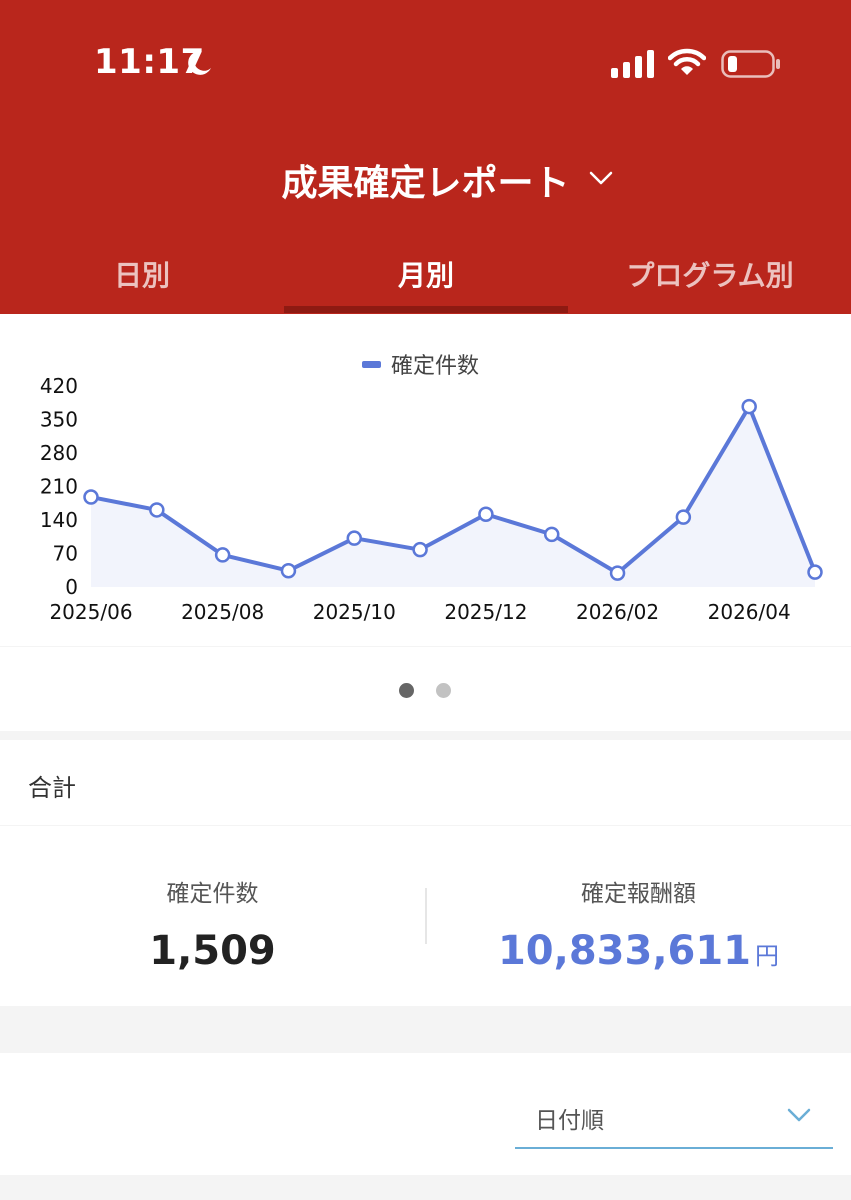 The image size is (851, 1200). What do you see at coordinates (624, 951) in the screenshot?
I see `confirmed-reward-value: 10,833,611` at bounding box center [624, 951].